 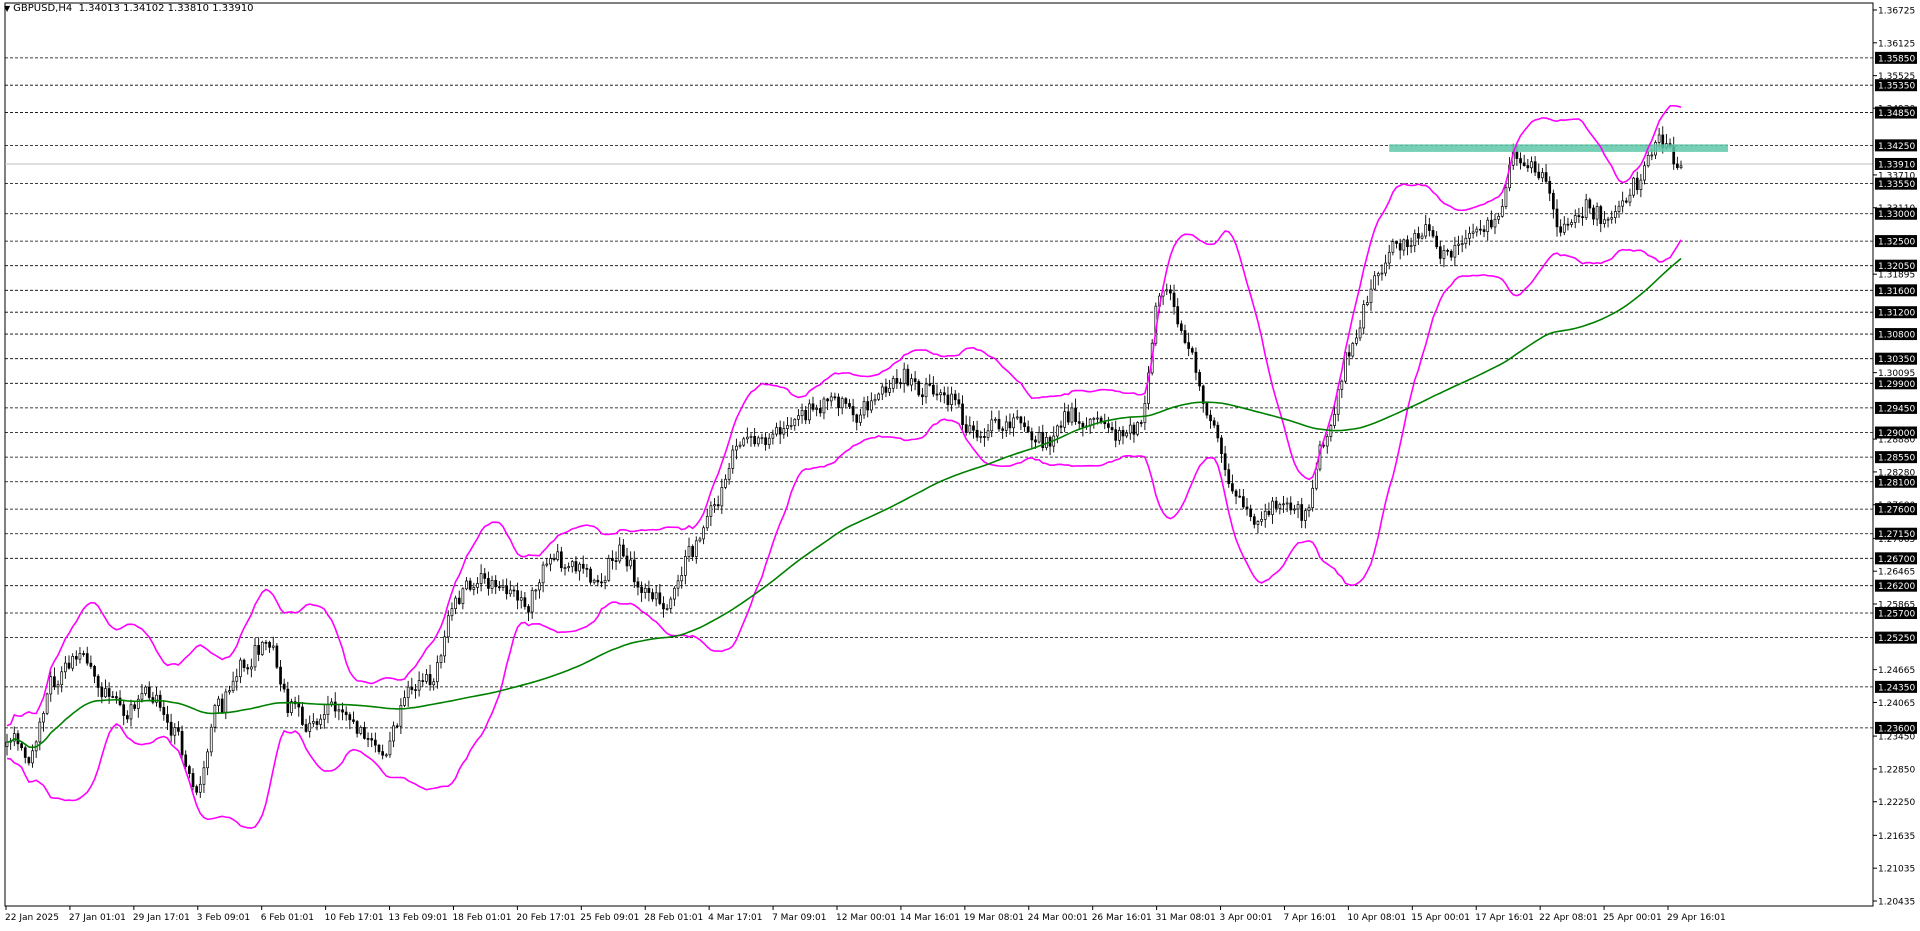 I want to click on y-tick-label: 1.26465, so click(x=1896, y=573).